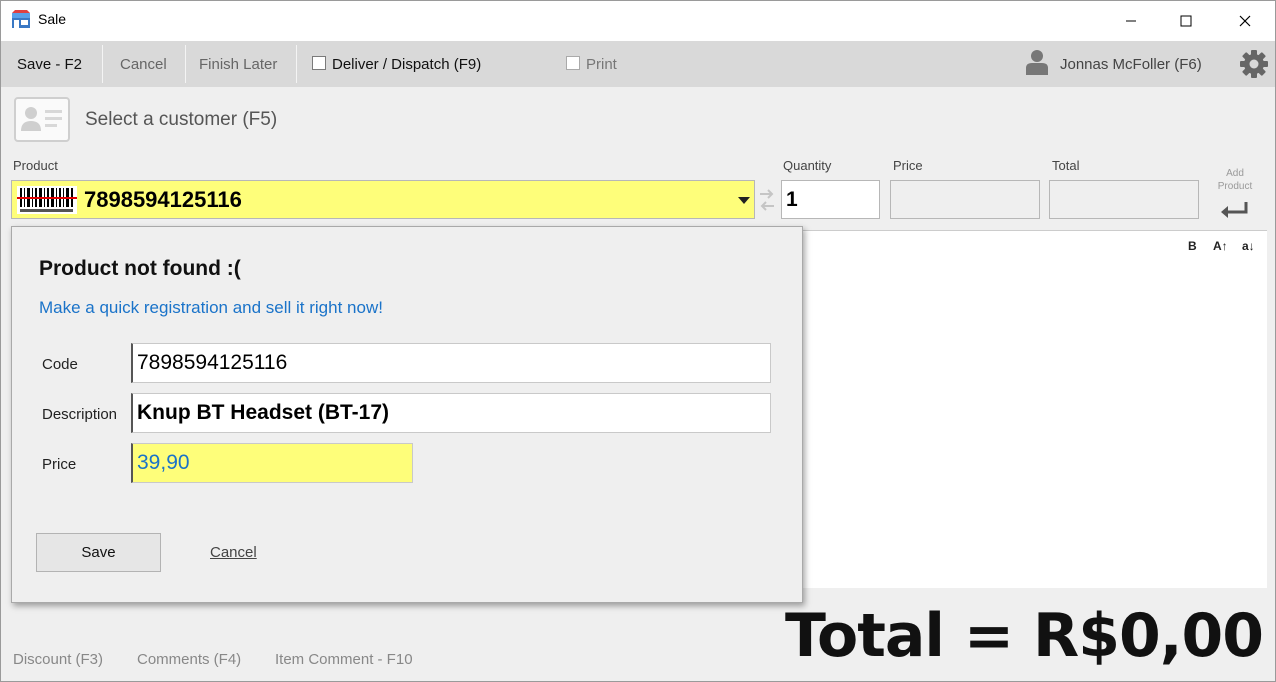 The image size is (1276, 682). Describe the element at coordinates (406, 64) in the screenshot. I see `deliver-label: Deliver / Dispatch (F9)` at that location.